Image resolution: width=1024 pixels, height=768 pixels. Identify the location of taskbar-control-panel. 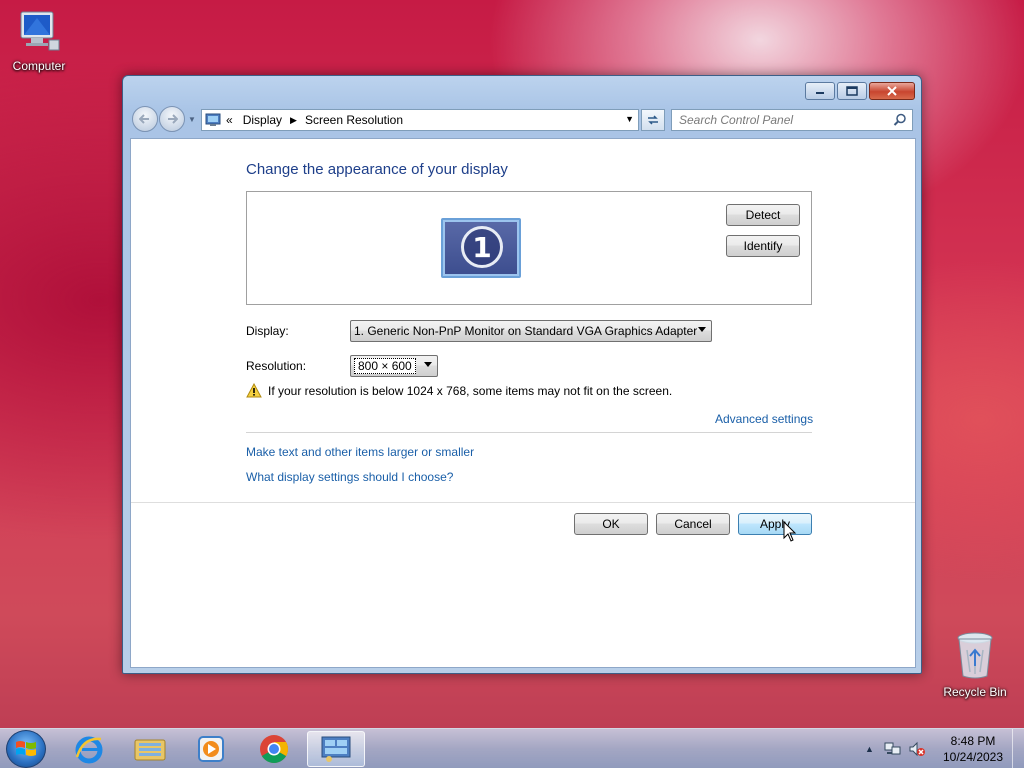
(336, 749).